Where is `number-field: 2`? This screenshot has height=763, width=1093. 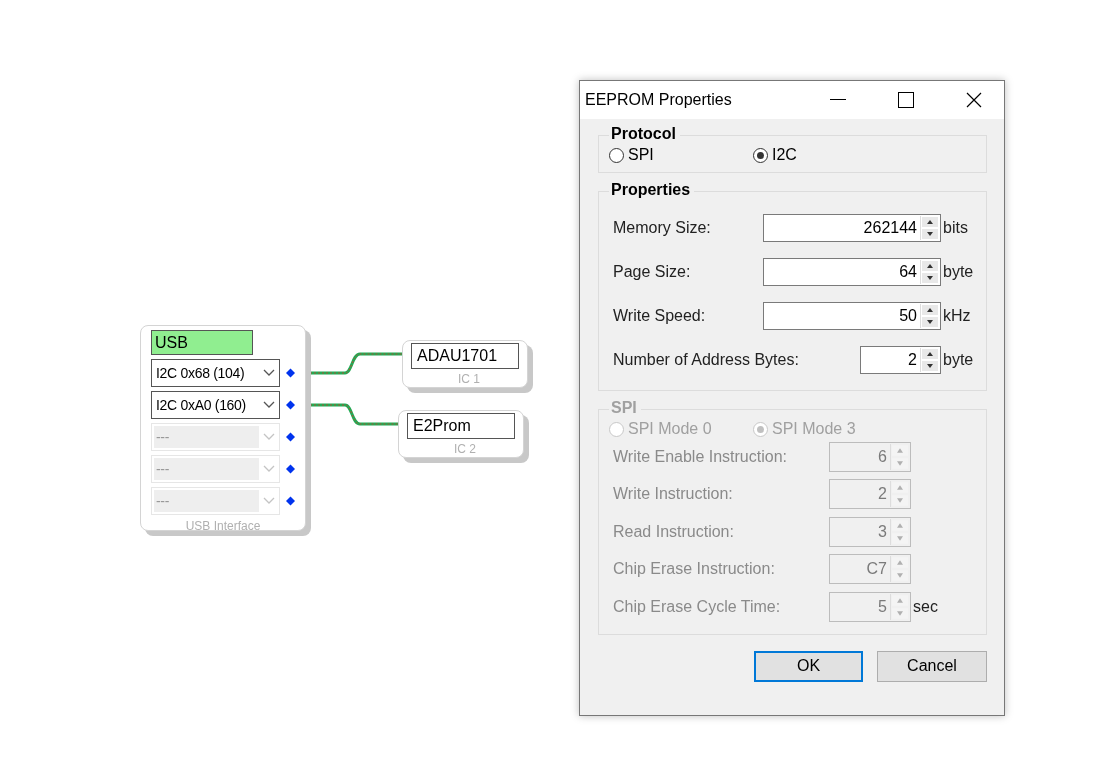
number-field: 2 is located at coordinates (900, 360).